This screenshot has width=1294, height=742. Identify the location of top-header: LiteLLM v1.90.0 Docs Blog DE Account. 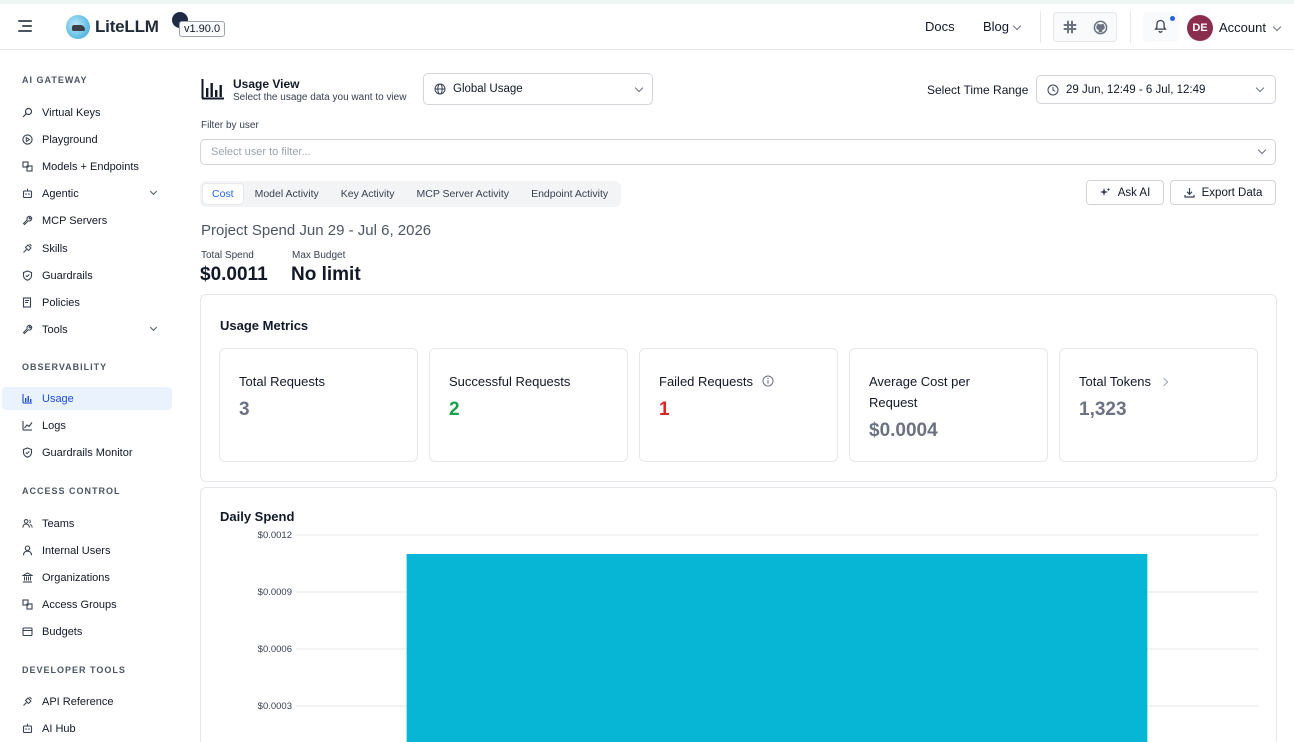
(647, 27).